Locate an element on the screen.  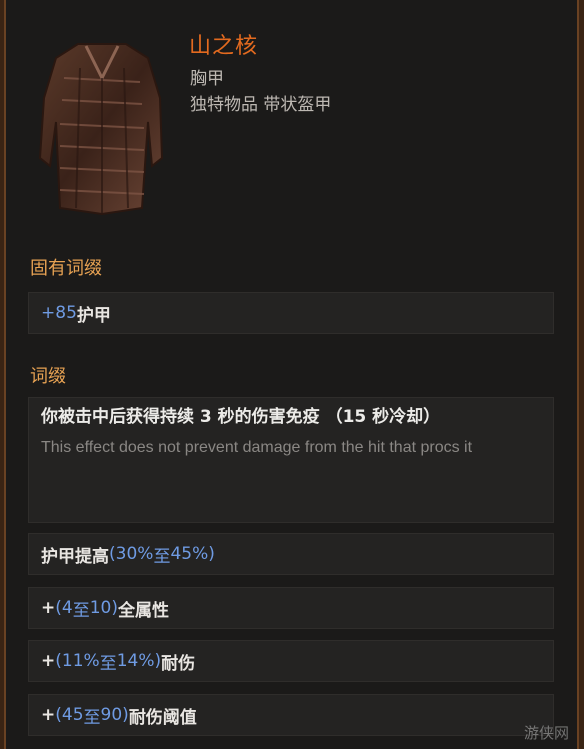
affix-max: 14% is located at coordinates (135, 661).